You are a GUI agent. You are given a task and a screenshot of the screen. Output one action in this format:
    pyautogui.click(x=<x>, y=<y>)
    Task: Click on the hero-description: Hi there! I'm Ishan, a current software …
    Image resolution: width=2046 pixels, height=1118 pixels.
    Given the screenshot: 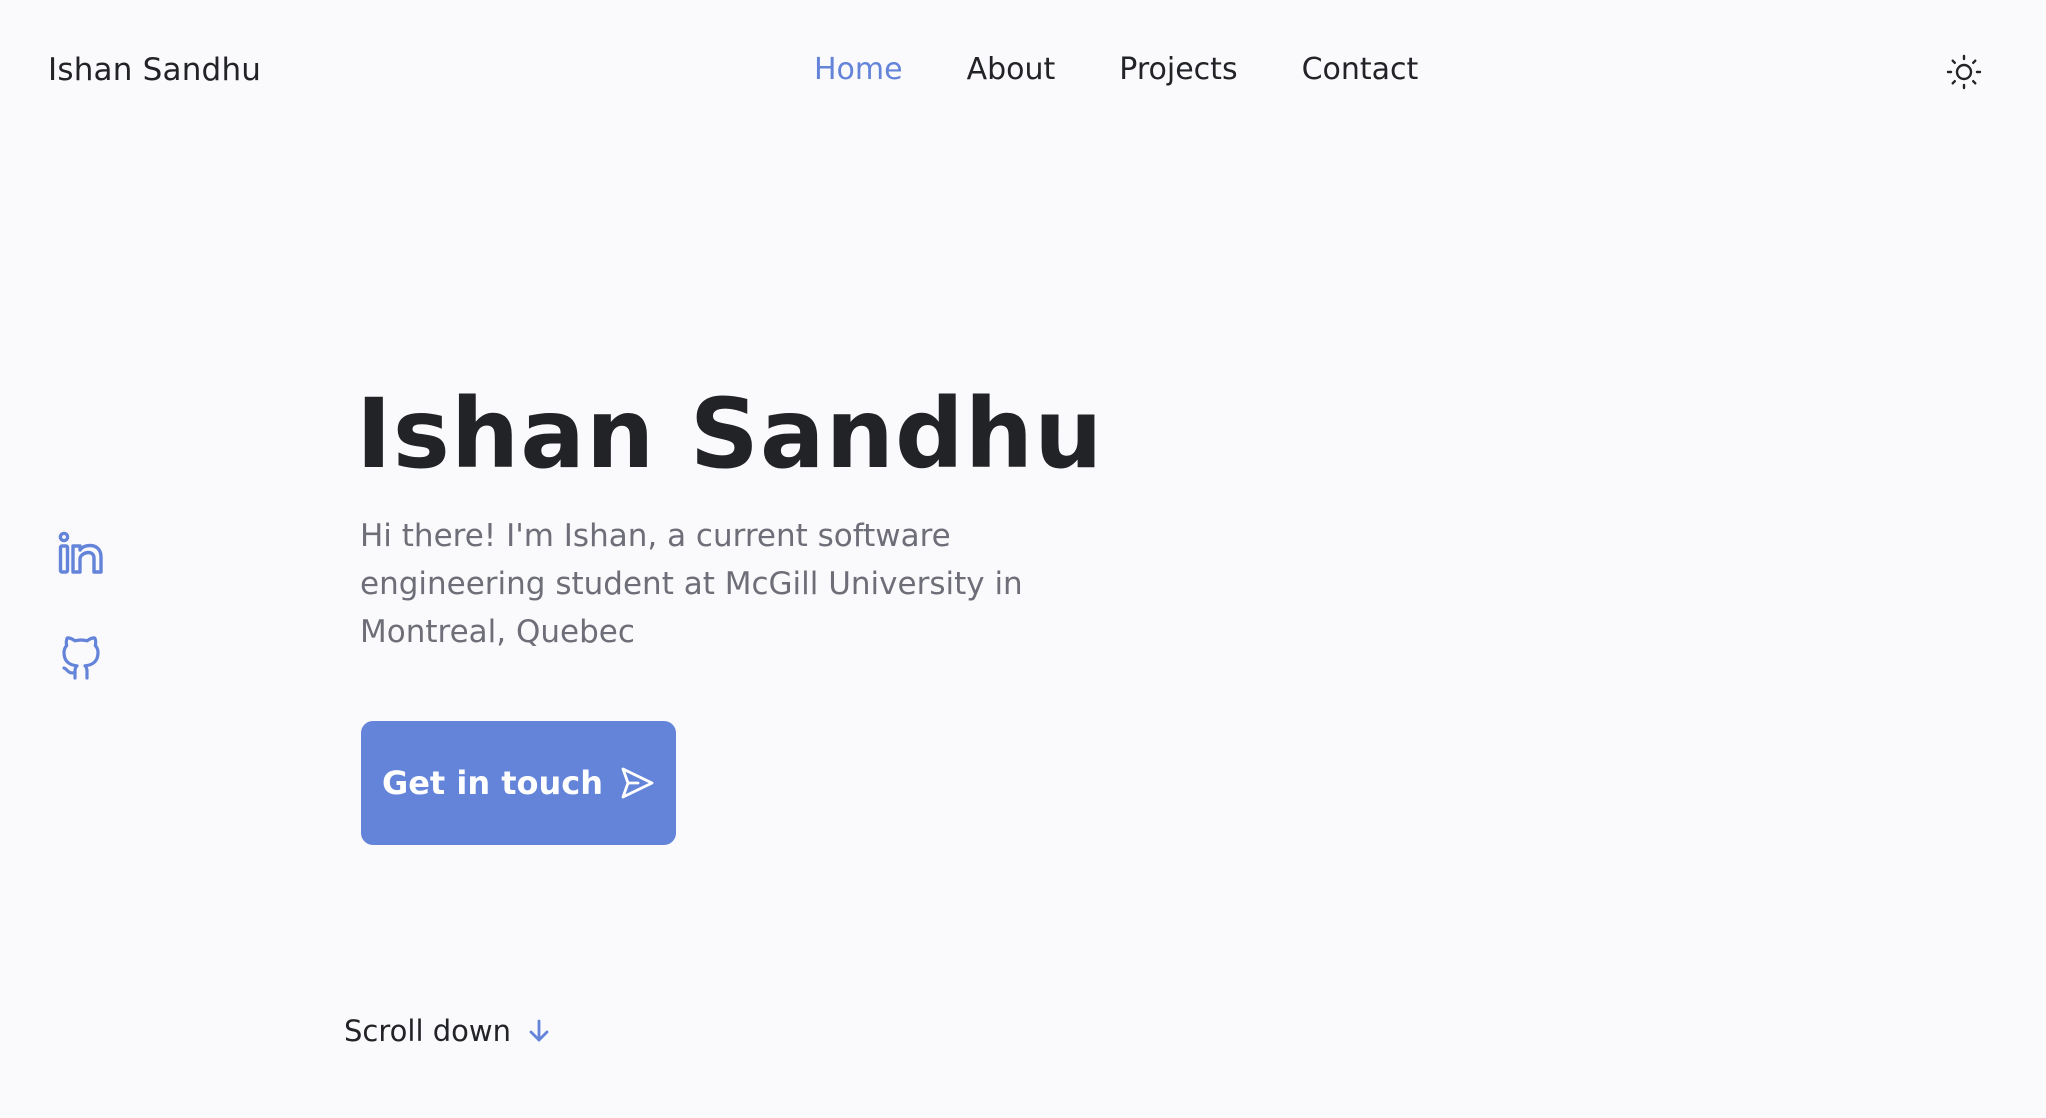 What is the action you would take?
    pyautogui.click(x=691, y=584)
    